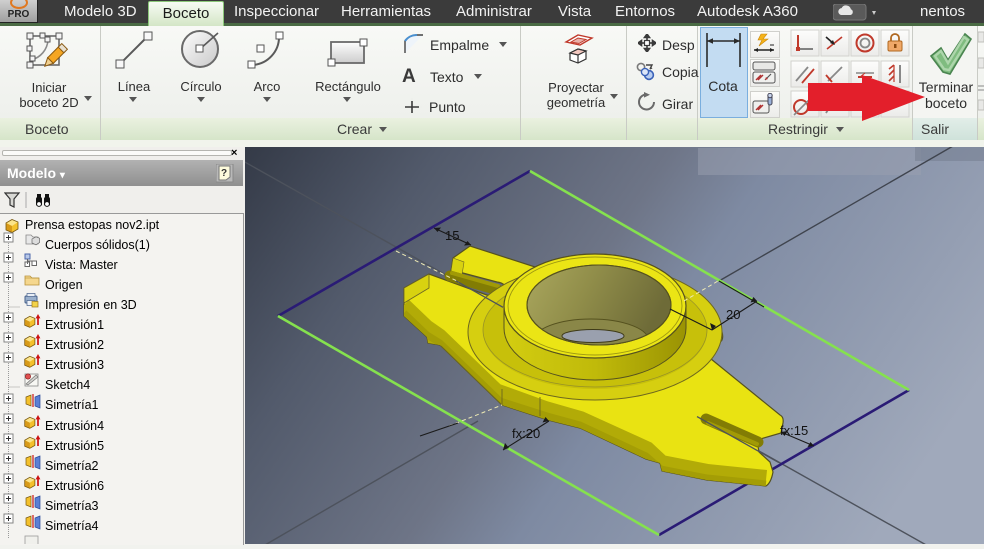  Describe the element at coordinates (733, 314) in the screenshot. I see `svg-text: 20` at that location.